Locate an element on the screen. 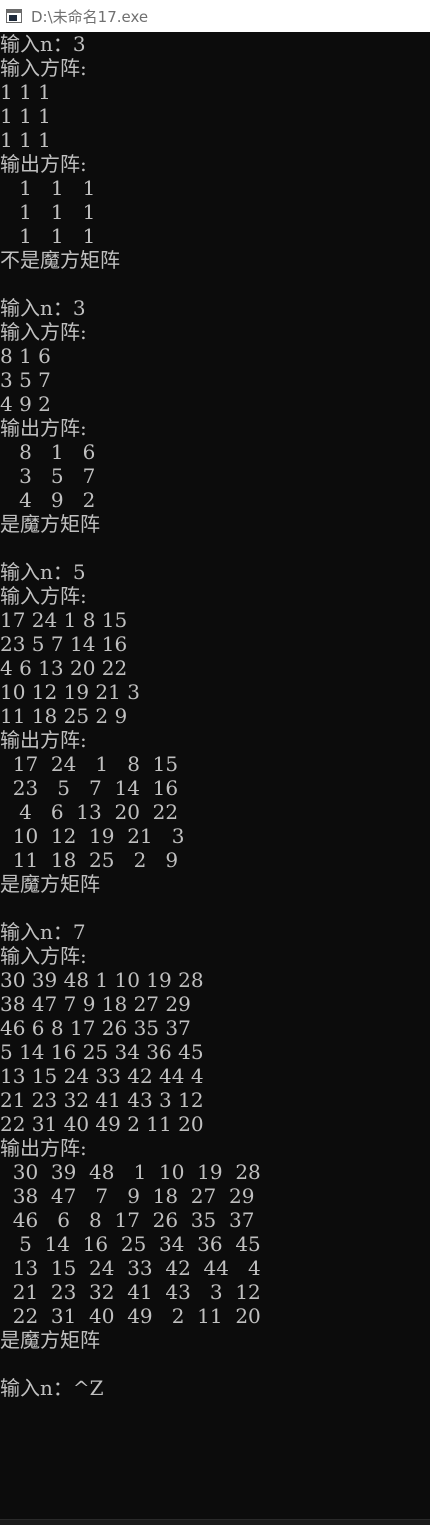  icon-title-strip is located at coordinates (14, 11).